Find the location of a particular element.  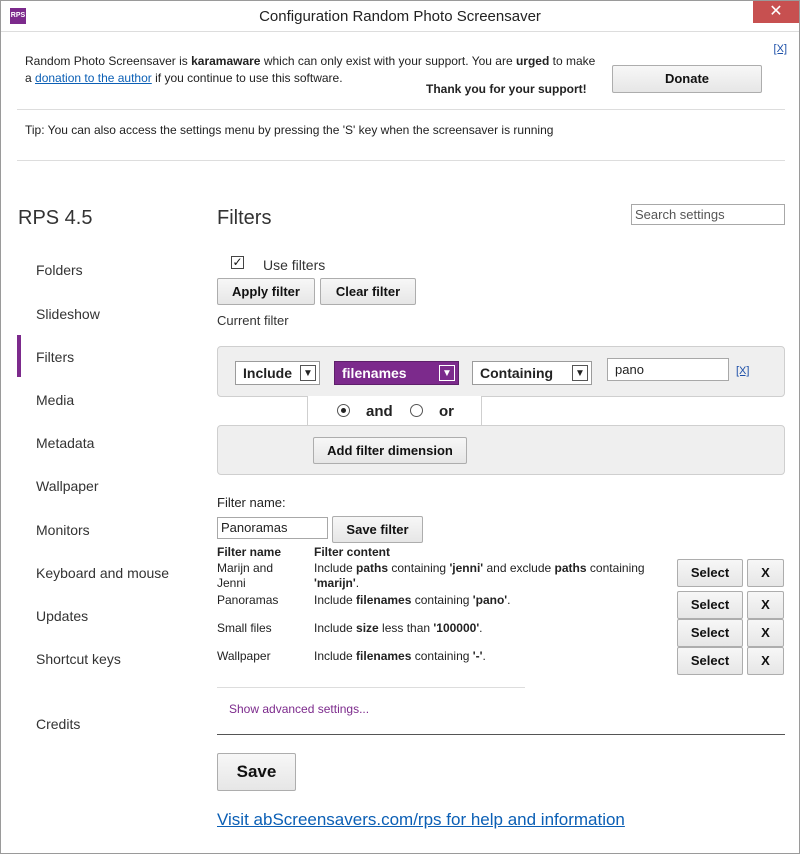

filter-name-label: Filter name: is located at coordinates (251, 502).